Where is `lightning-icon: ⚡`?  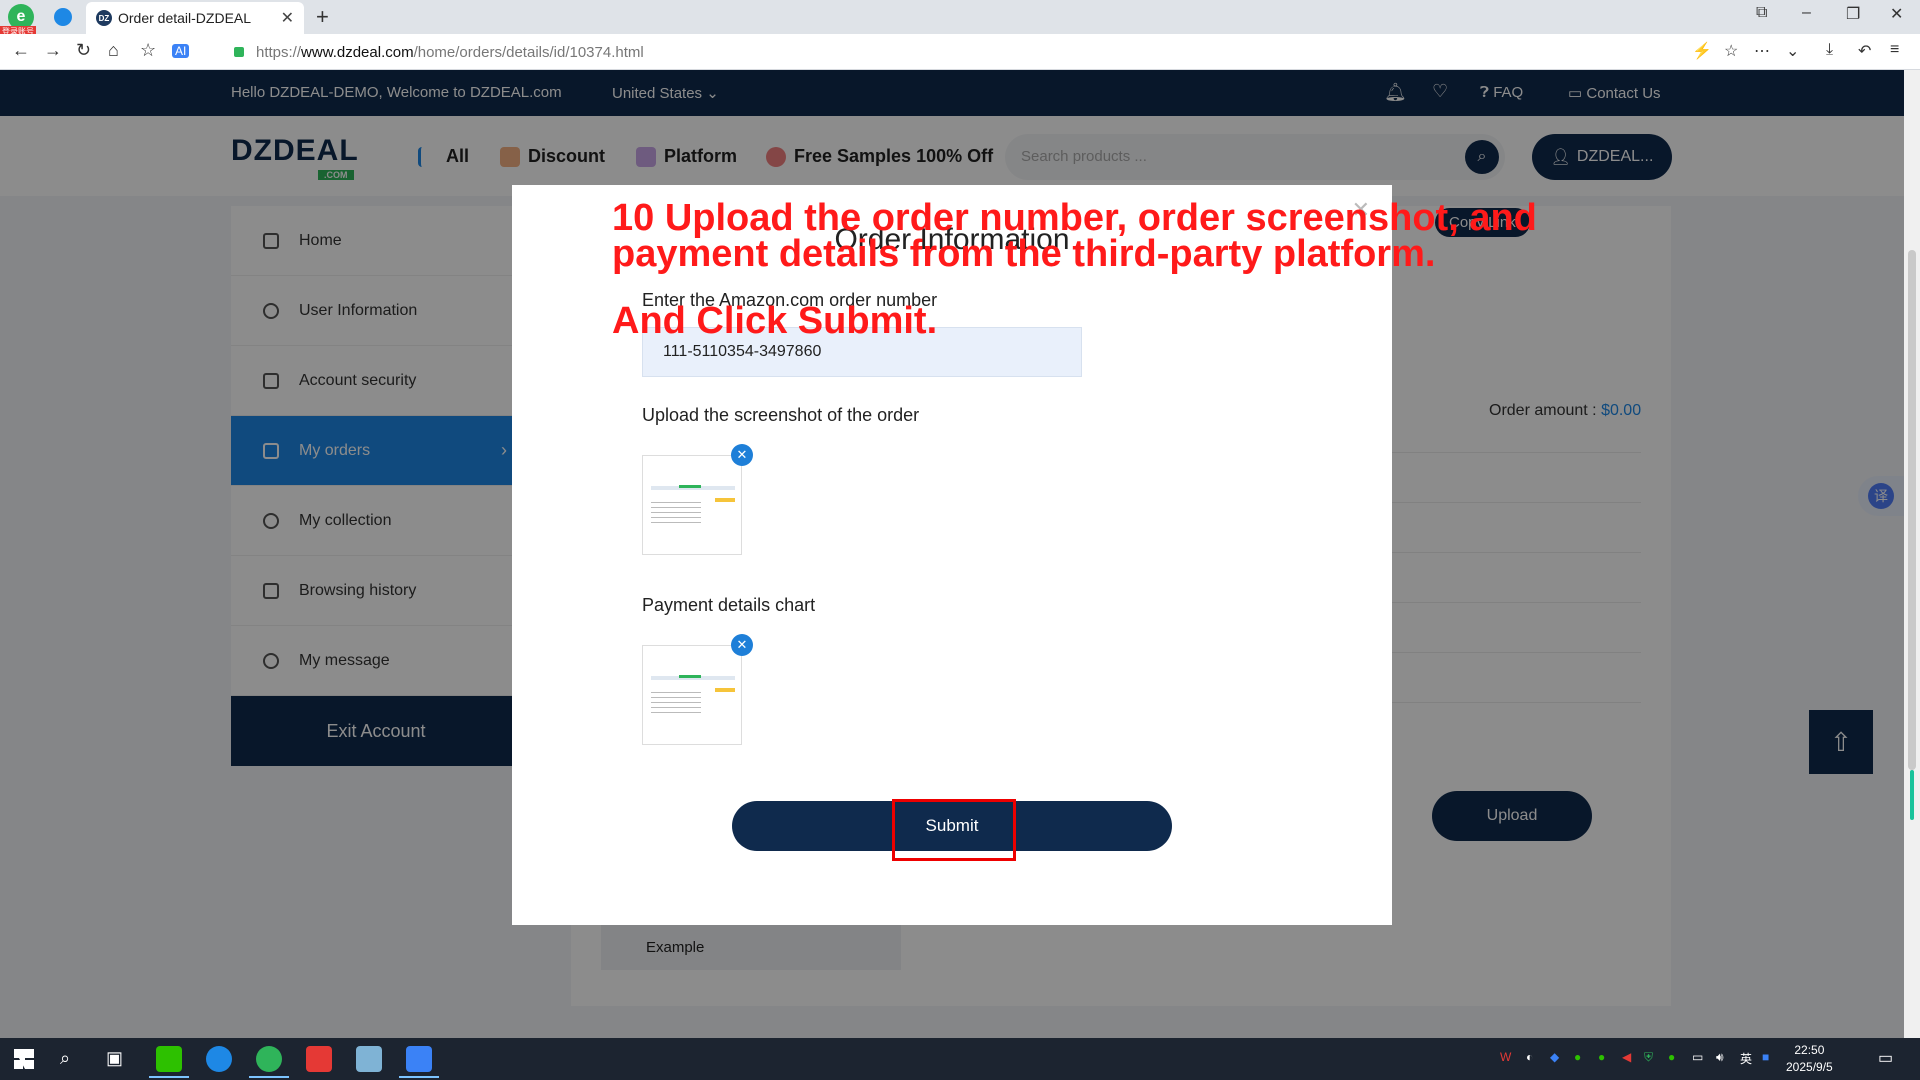
lightning-icon: ⚡ is located at coordinates (1702, 51).